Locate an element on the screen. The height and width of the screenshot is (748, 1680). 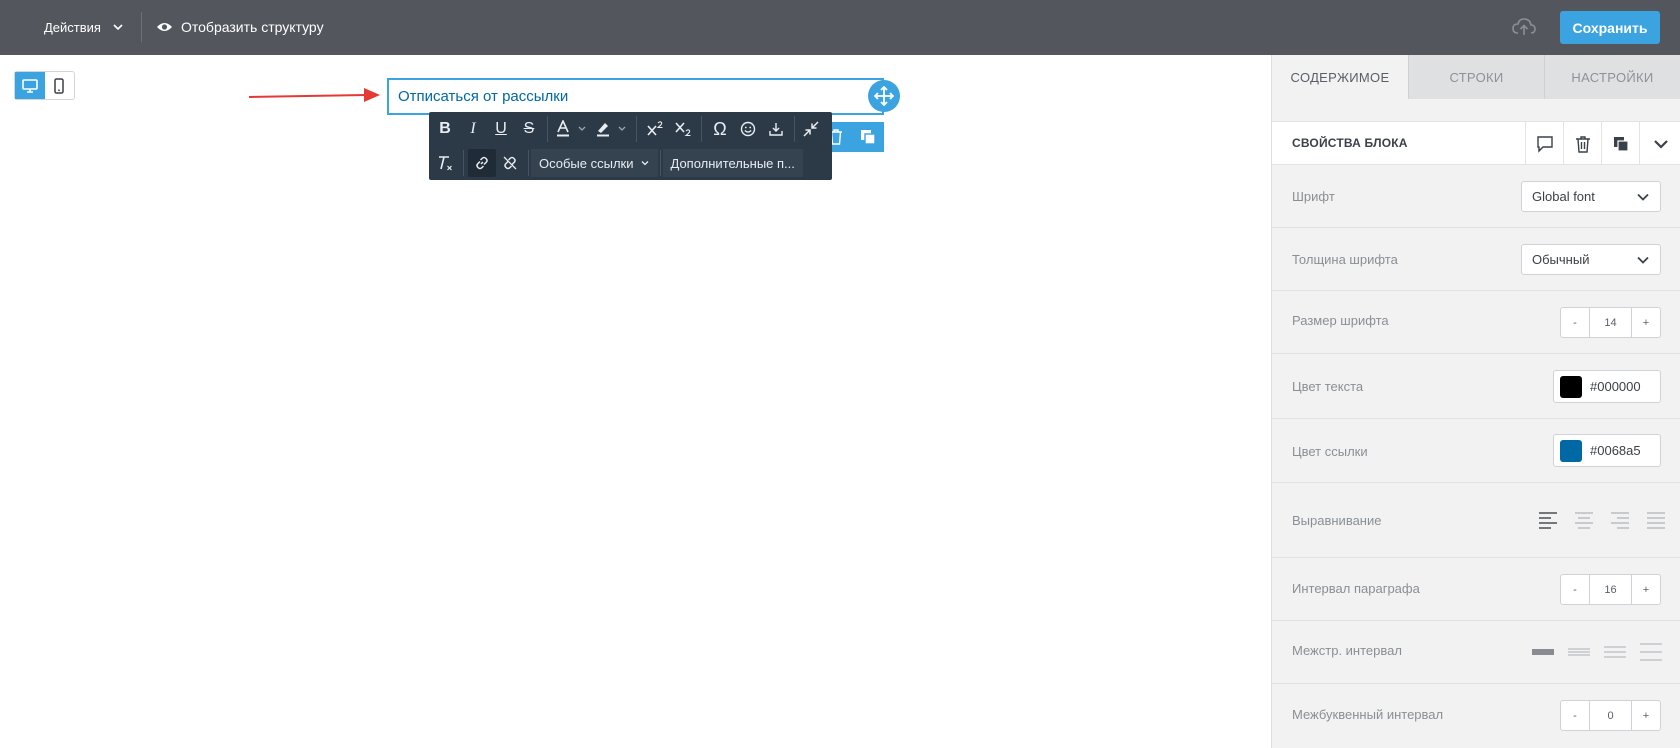
show-structure-toggle: Отобразить структуру is located at coordinates (240, 27).